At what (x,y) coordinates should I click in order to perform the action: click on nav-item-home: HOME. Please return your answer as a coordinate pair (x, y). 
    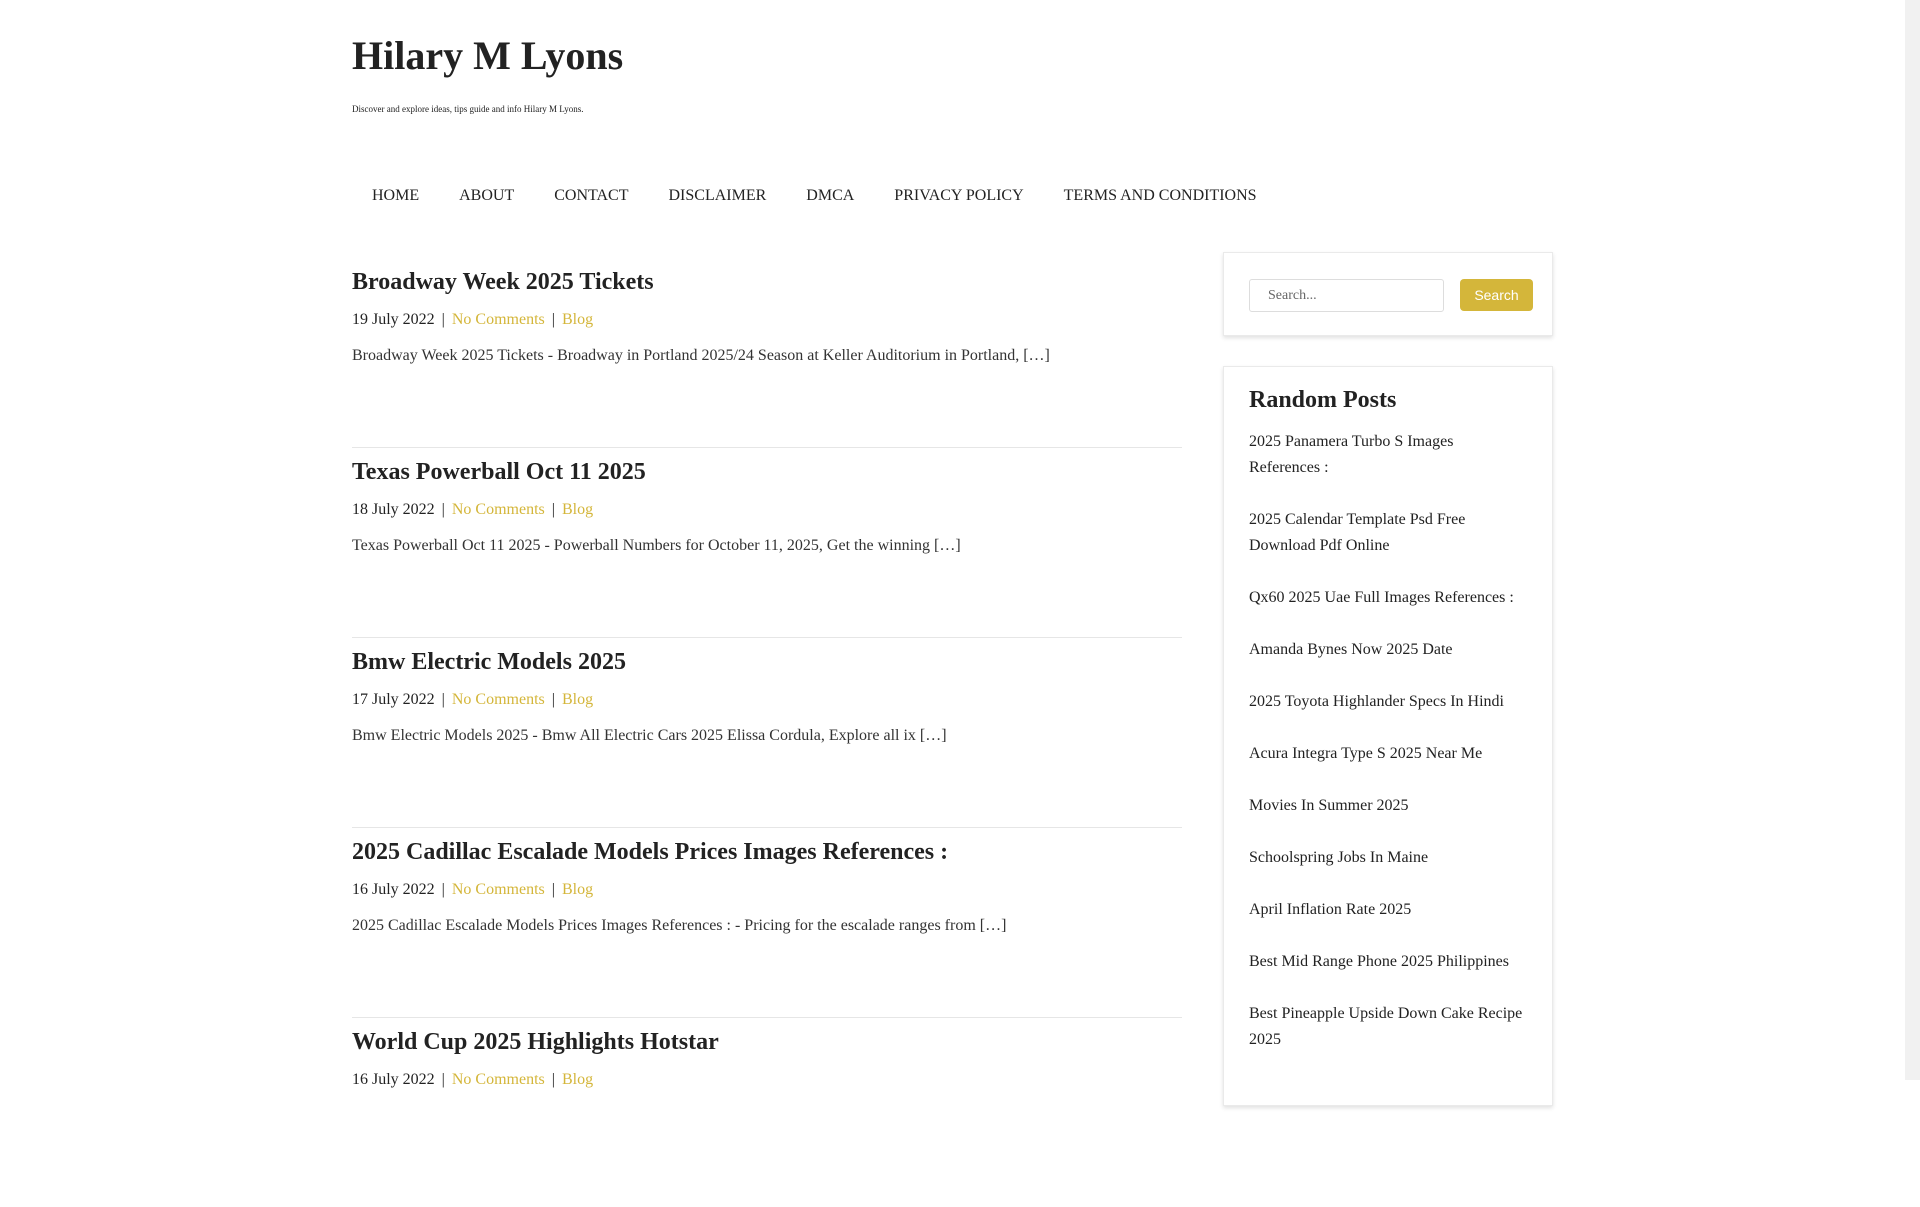
    Looking at the image, I should click on (395, 196).